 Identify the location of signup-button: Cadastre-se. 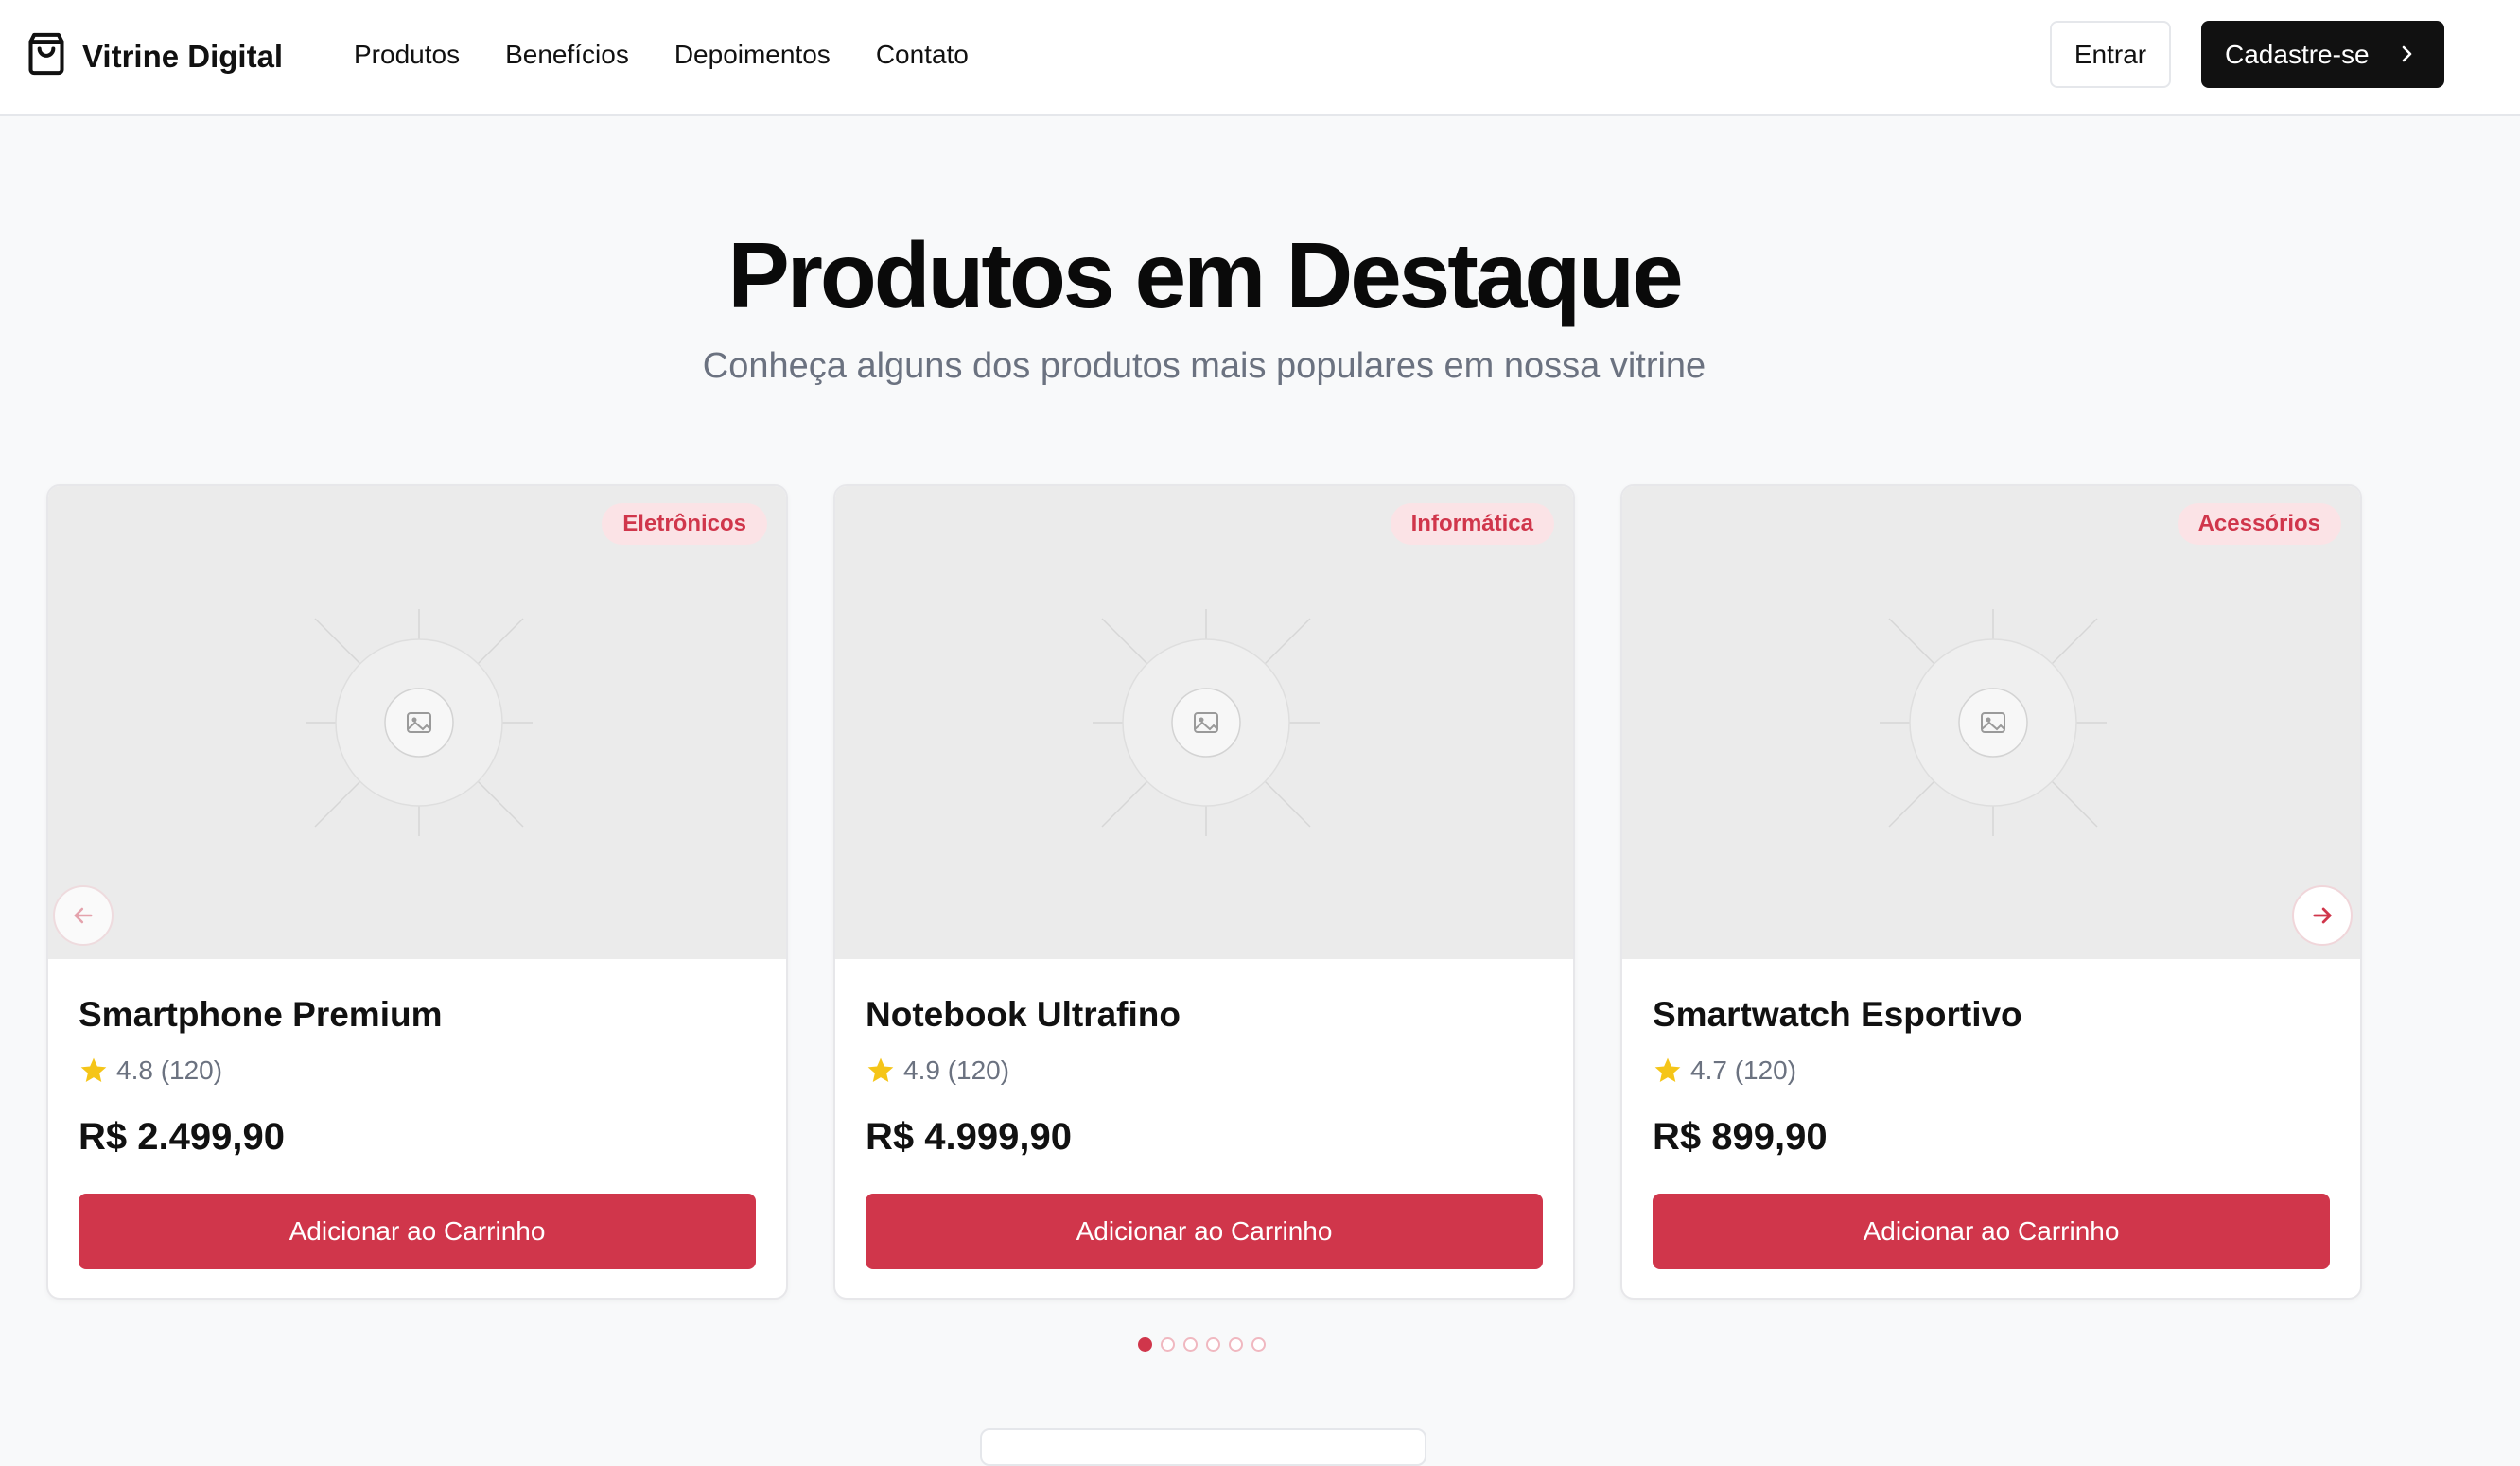
(2322, 54).